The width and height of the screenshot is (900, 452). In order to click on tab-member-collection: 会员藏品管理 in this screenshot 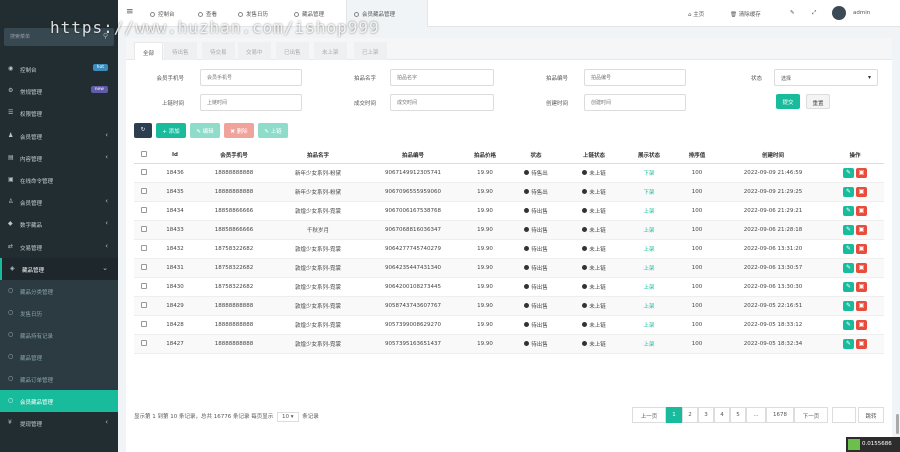, I will do `click(387, 13)`.